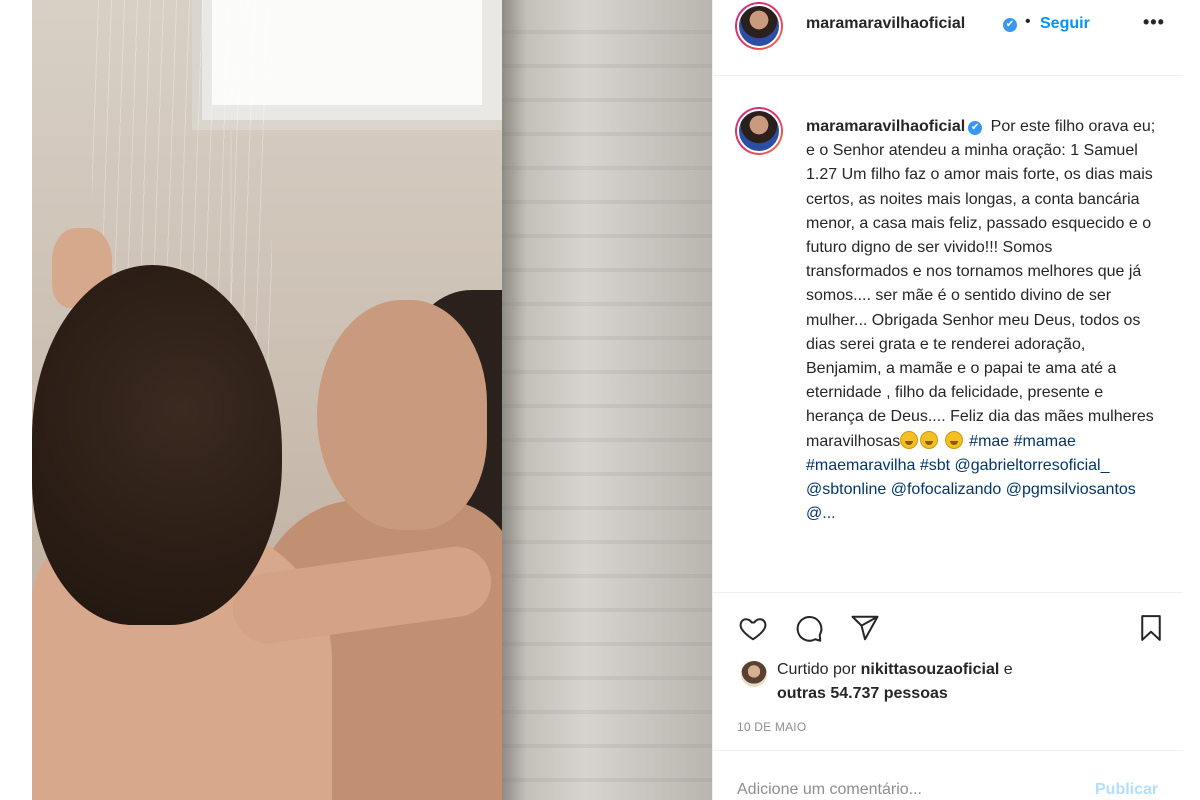  I want to click on save-button, so click(1151, 628).